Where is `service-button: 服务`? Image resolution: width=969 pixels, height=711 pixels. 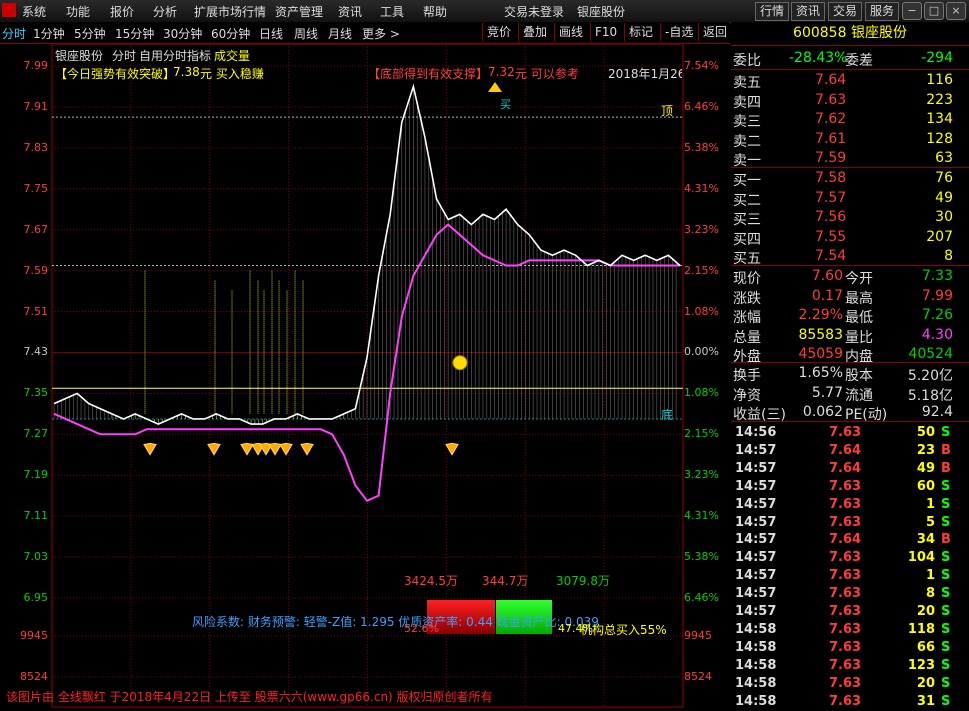 service-button: 服务 is located at coordinates (882, 11).